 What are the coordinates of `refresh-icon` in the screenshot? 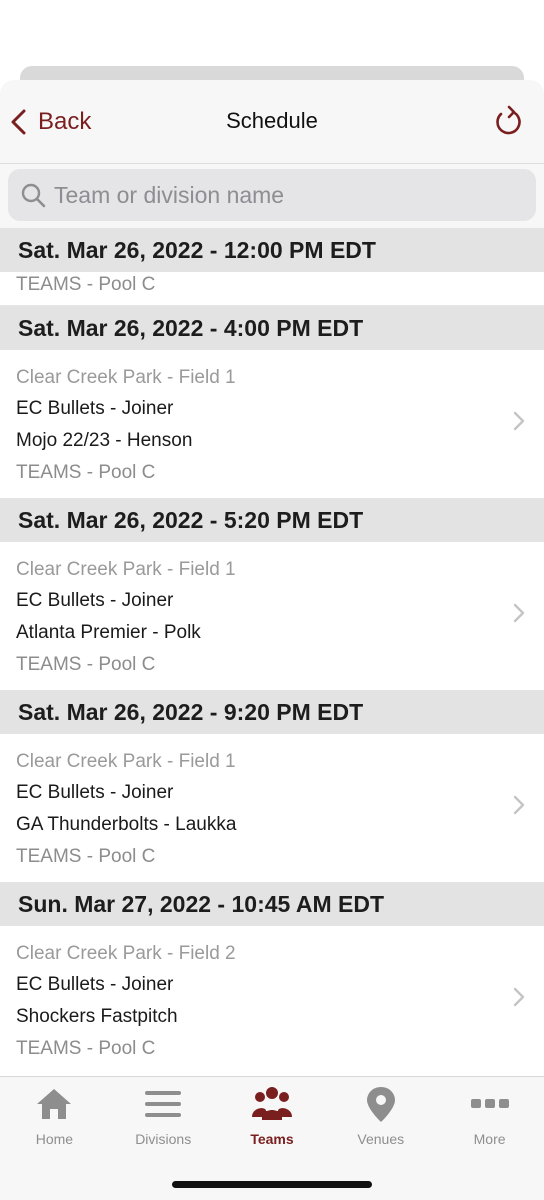 It's located at (508, 120).